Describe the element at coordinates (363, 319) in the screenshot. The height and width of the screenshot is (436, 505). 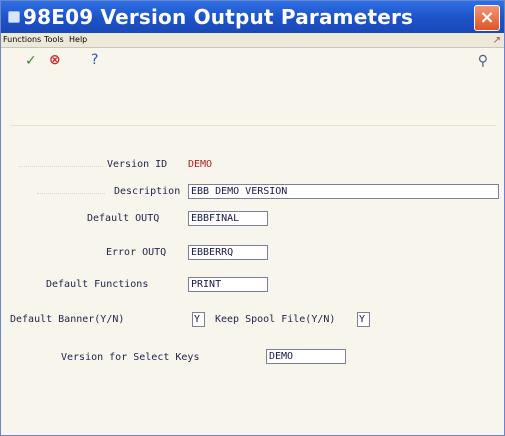
I see `keep-spool-field: Y` at that location.